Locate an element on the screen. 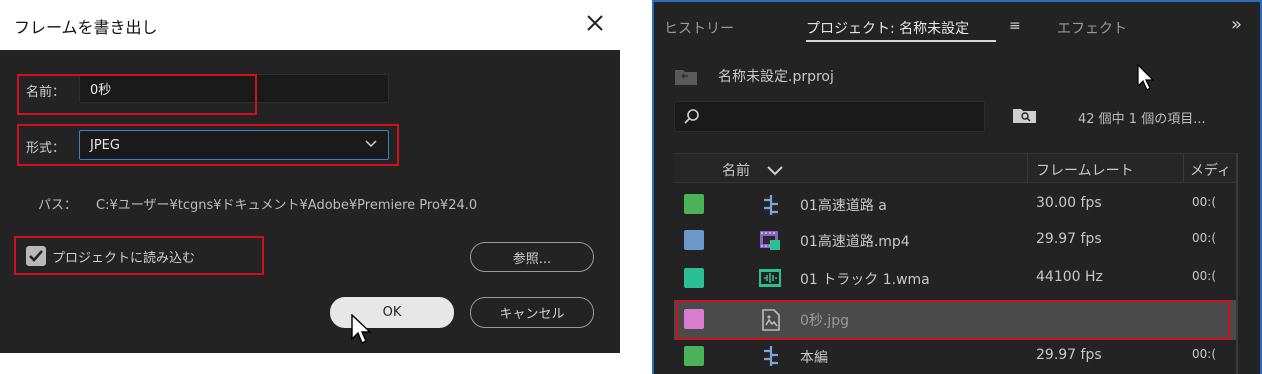 The width and height of the screenshot is (1262, 374). close-icon is located at coordinates (595, 23).